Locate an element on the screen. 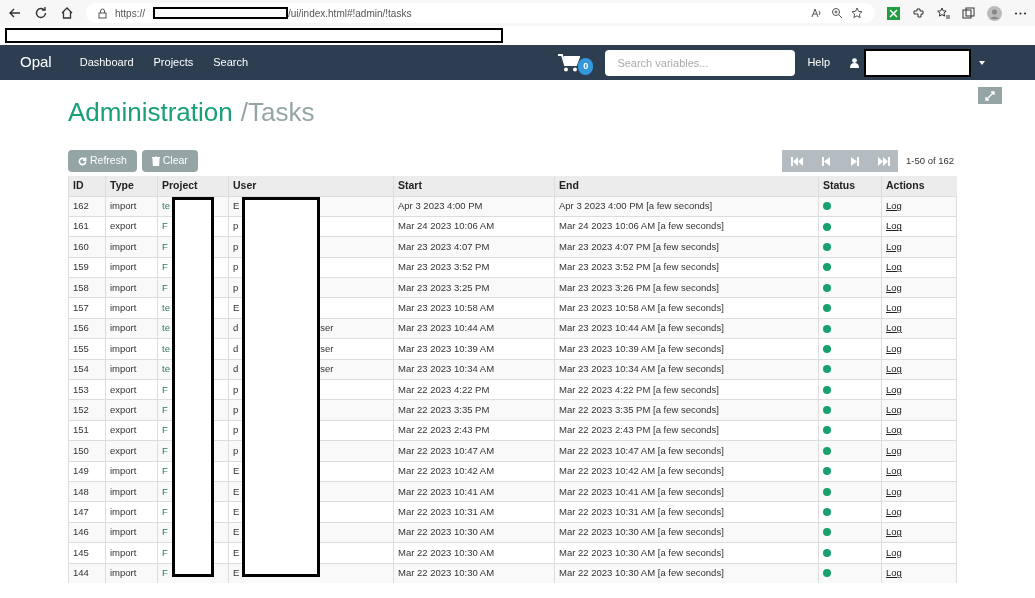 The height and width of the screenshot is (598, 1035). cart-count-badge: 0 is located at coordinates (586, 66).